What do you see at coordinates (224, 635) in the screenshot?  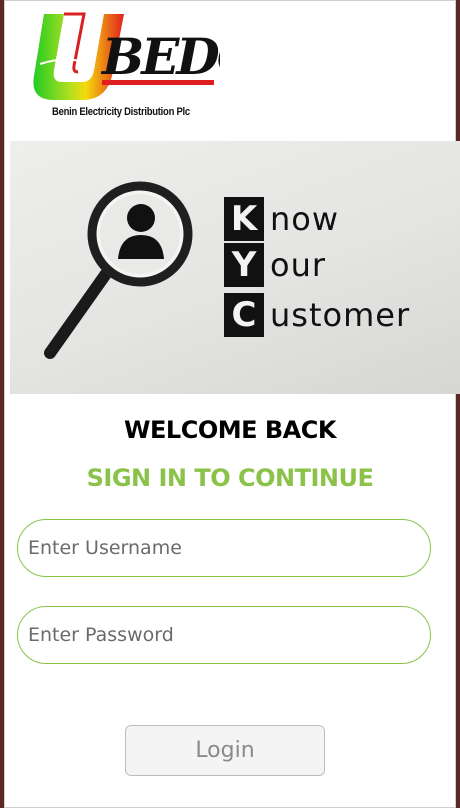 I see `password-input` at bounding box center [224, 635].